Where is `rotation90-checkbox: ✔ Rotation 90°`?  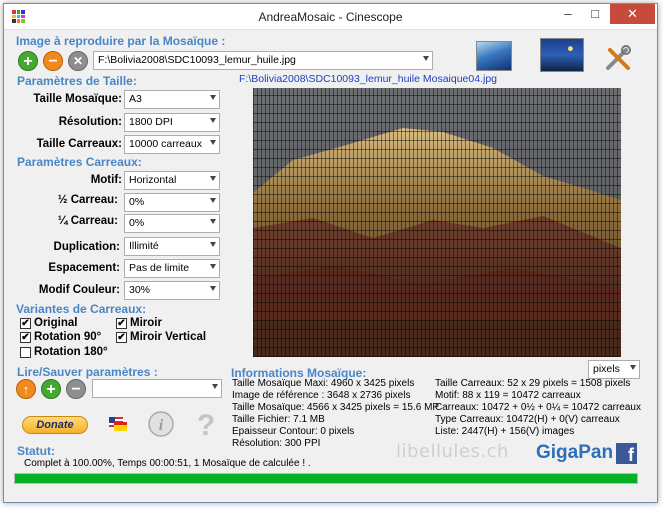 rotation90-checkbox: ✔ Rotation 90° is located at coordinates (60, 337).